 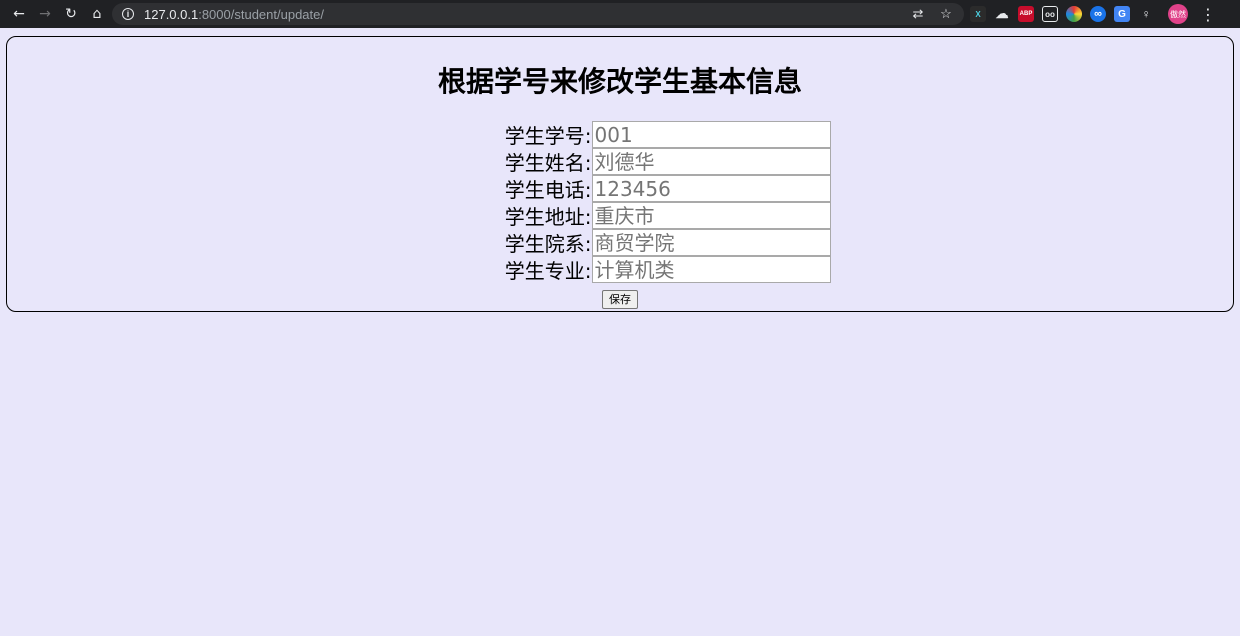 What do you see at coordinates (128, 14) in the screenshot?
I see `site-info-icon: i` at bounding box center [128, 14].